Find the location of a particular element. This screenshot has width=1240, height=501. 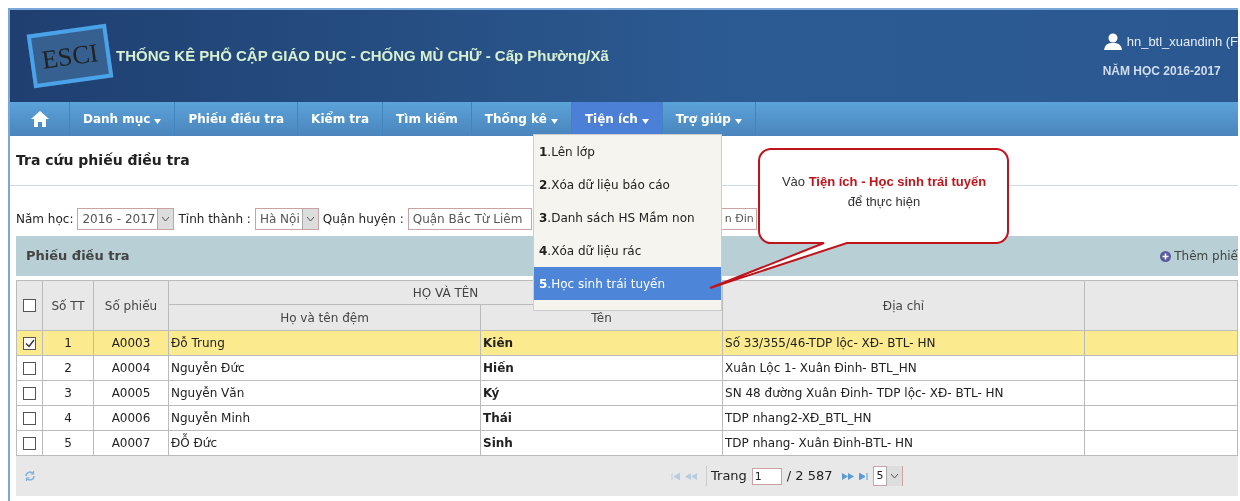

check-icon is located at coordinates (29, 343).